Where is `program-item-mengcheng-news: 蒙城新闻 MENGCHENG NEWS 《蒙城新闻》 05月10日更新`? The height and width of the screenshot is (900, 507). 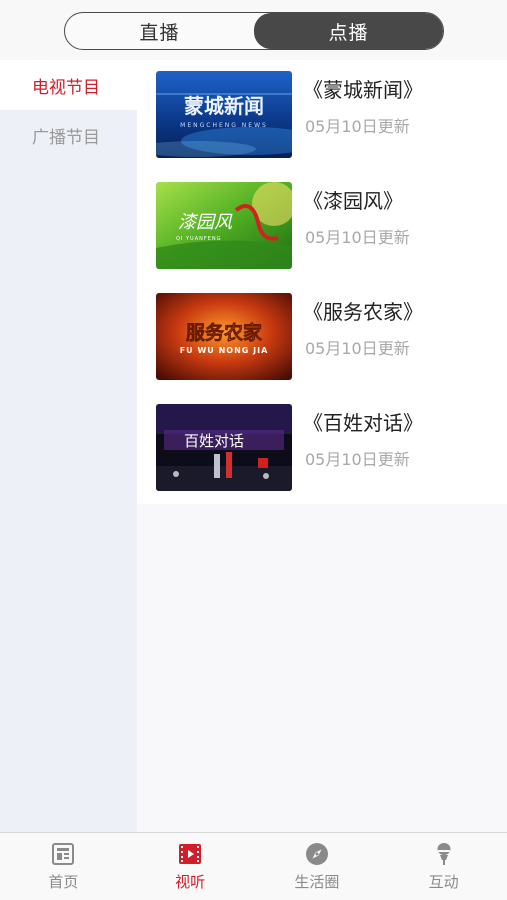
program-item-mengcheng-news: 蒙城新闻 MENGCHENG NEWS 《蒙城新闻》 05月10日更新 is located at coordinates (322, 115).